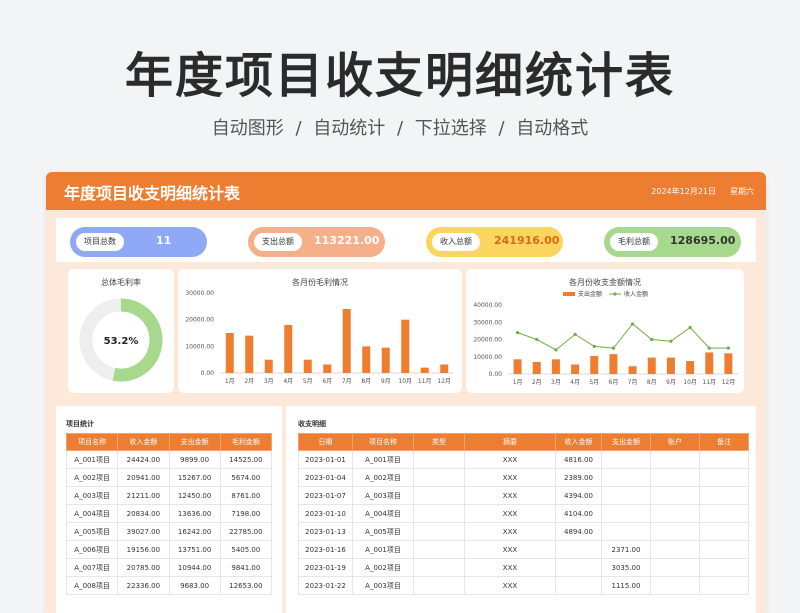 The image size is (800, 613). Describe the element at coordinates (138, 242) in the screenshot. I see `kpi-project-count: 项目总数 11` at that location.